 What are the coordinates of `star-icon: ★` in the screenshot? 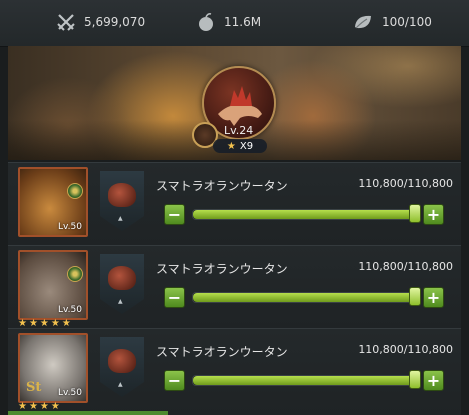 It's located at (231, 146).